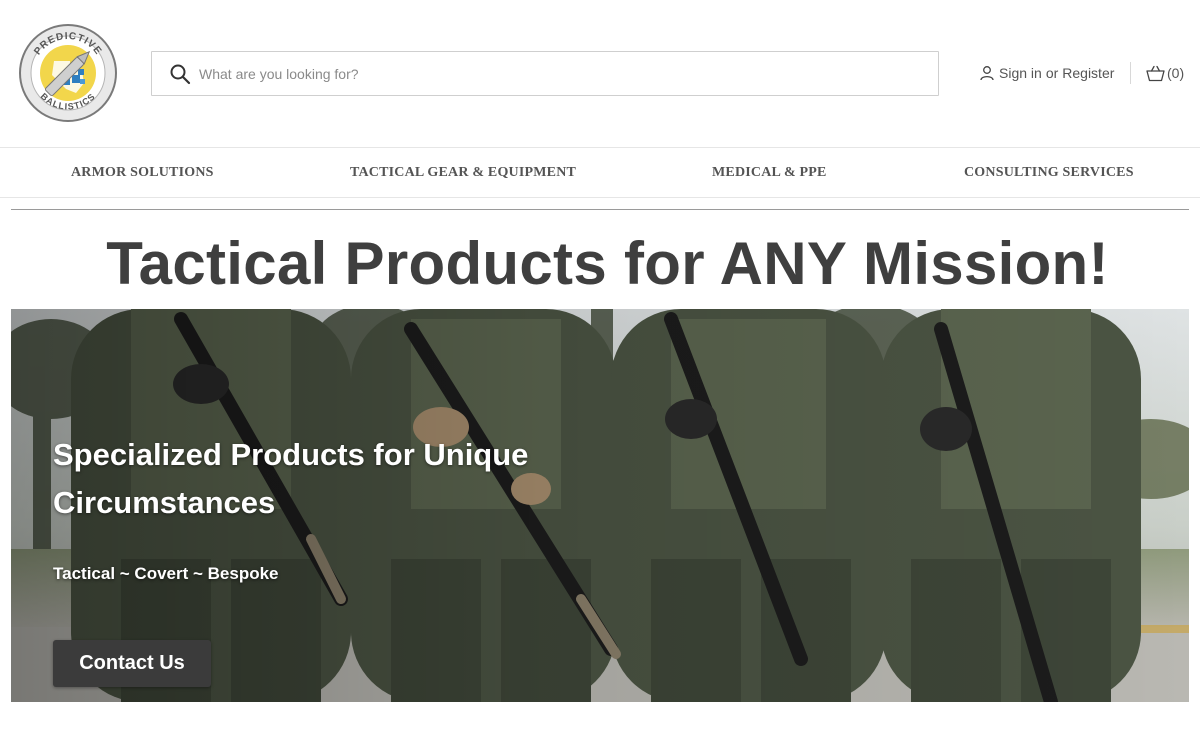 The height and width of the screenshot is (750, 1200). What do you see at coordinates (549, 73) in the screenshot?
I see `search-input` at bounding box center [549, 73].